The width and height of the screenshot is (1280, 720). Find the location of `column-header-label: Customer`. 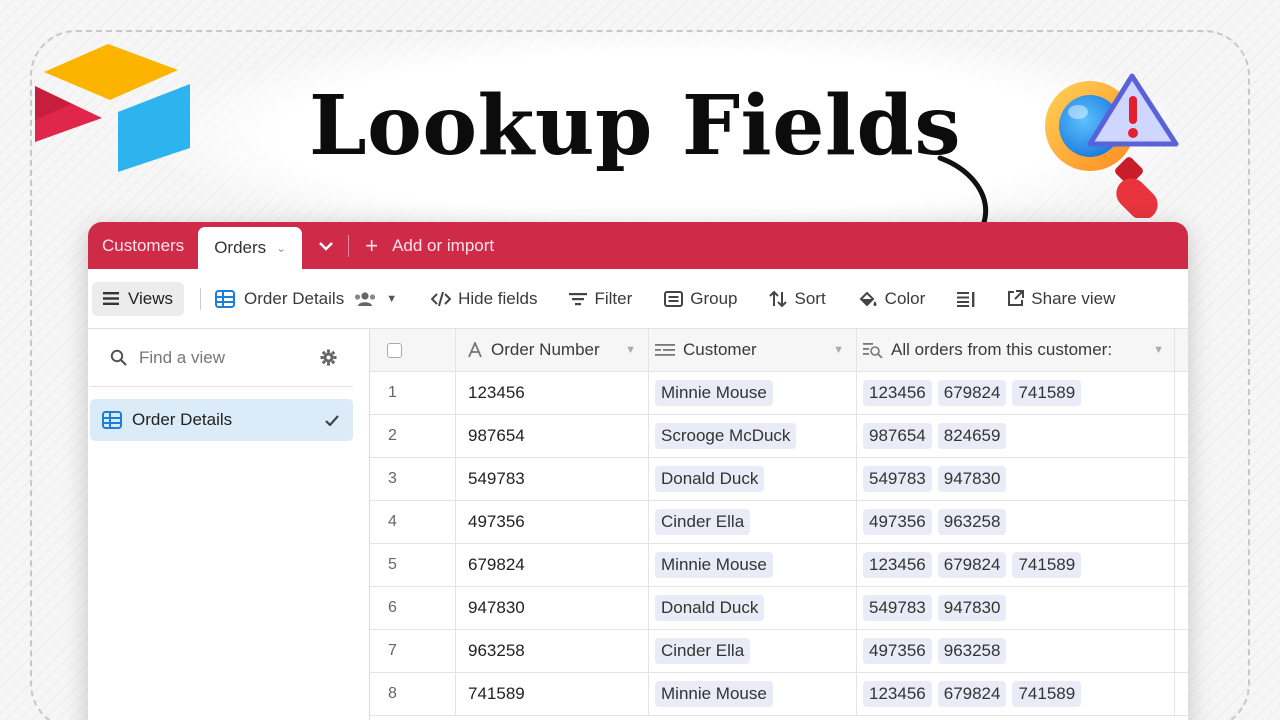

column-header-label: Customer is located at coordinates (720, 349).